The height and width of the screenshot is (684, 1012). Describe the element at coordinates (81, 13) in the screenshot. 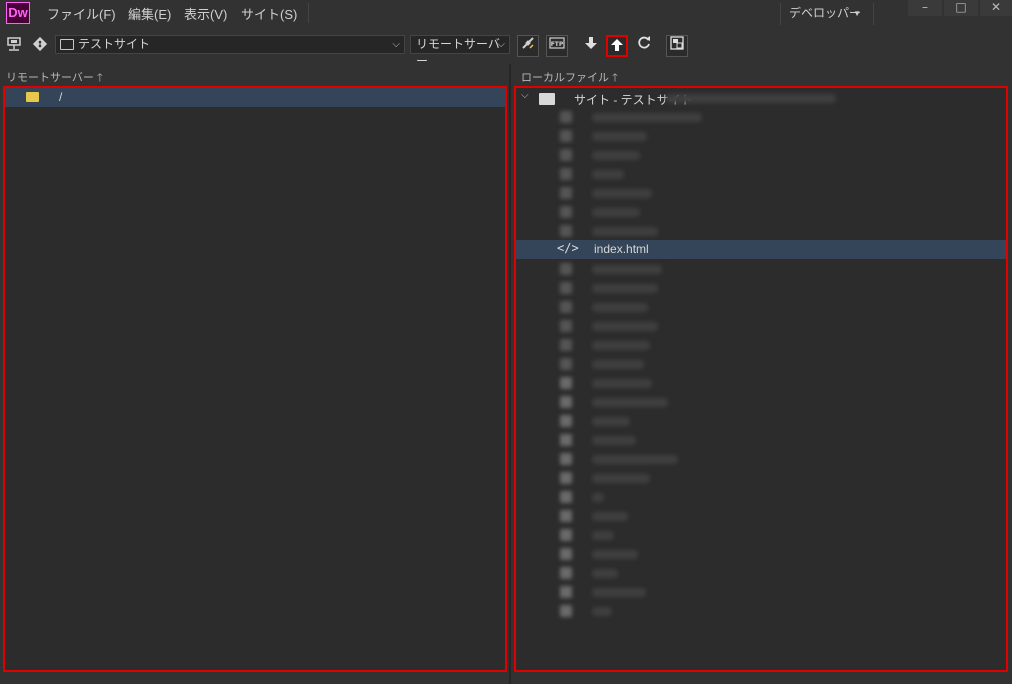

I see `menu-file: ファイル(F)` at that location.